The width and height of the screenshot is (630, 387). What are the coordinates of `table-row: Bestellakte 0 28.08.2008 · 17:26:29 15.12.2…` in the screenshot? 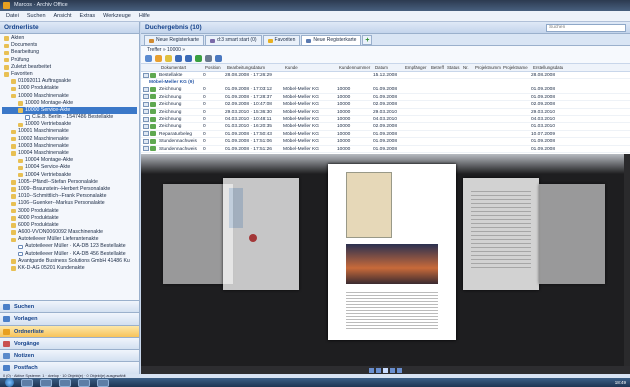 It's located at (385, 76).